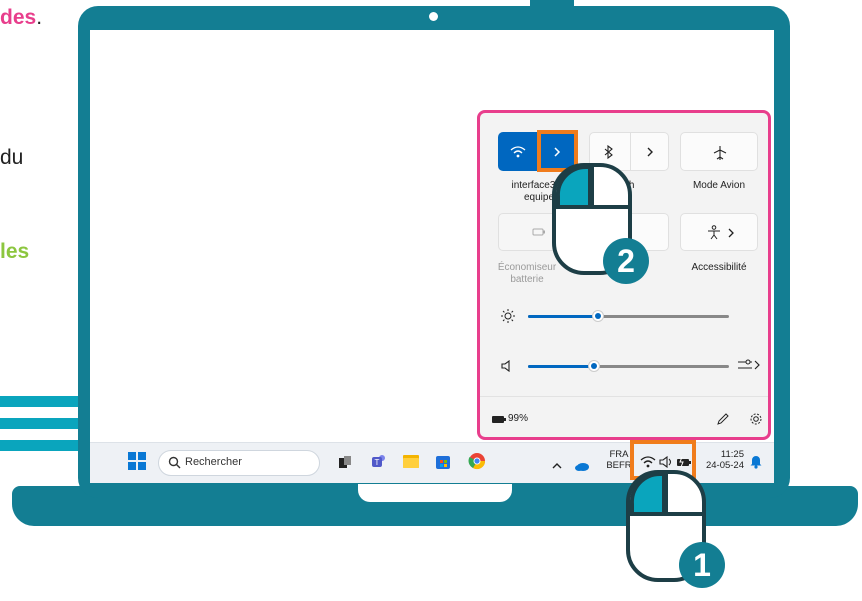  What do you see at coordinates (561, 366) in the screenshot?
I see `volume-fill` at bounding box center [561, 366].